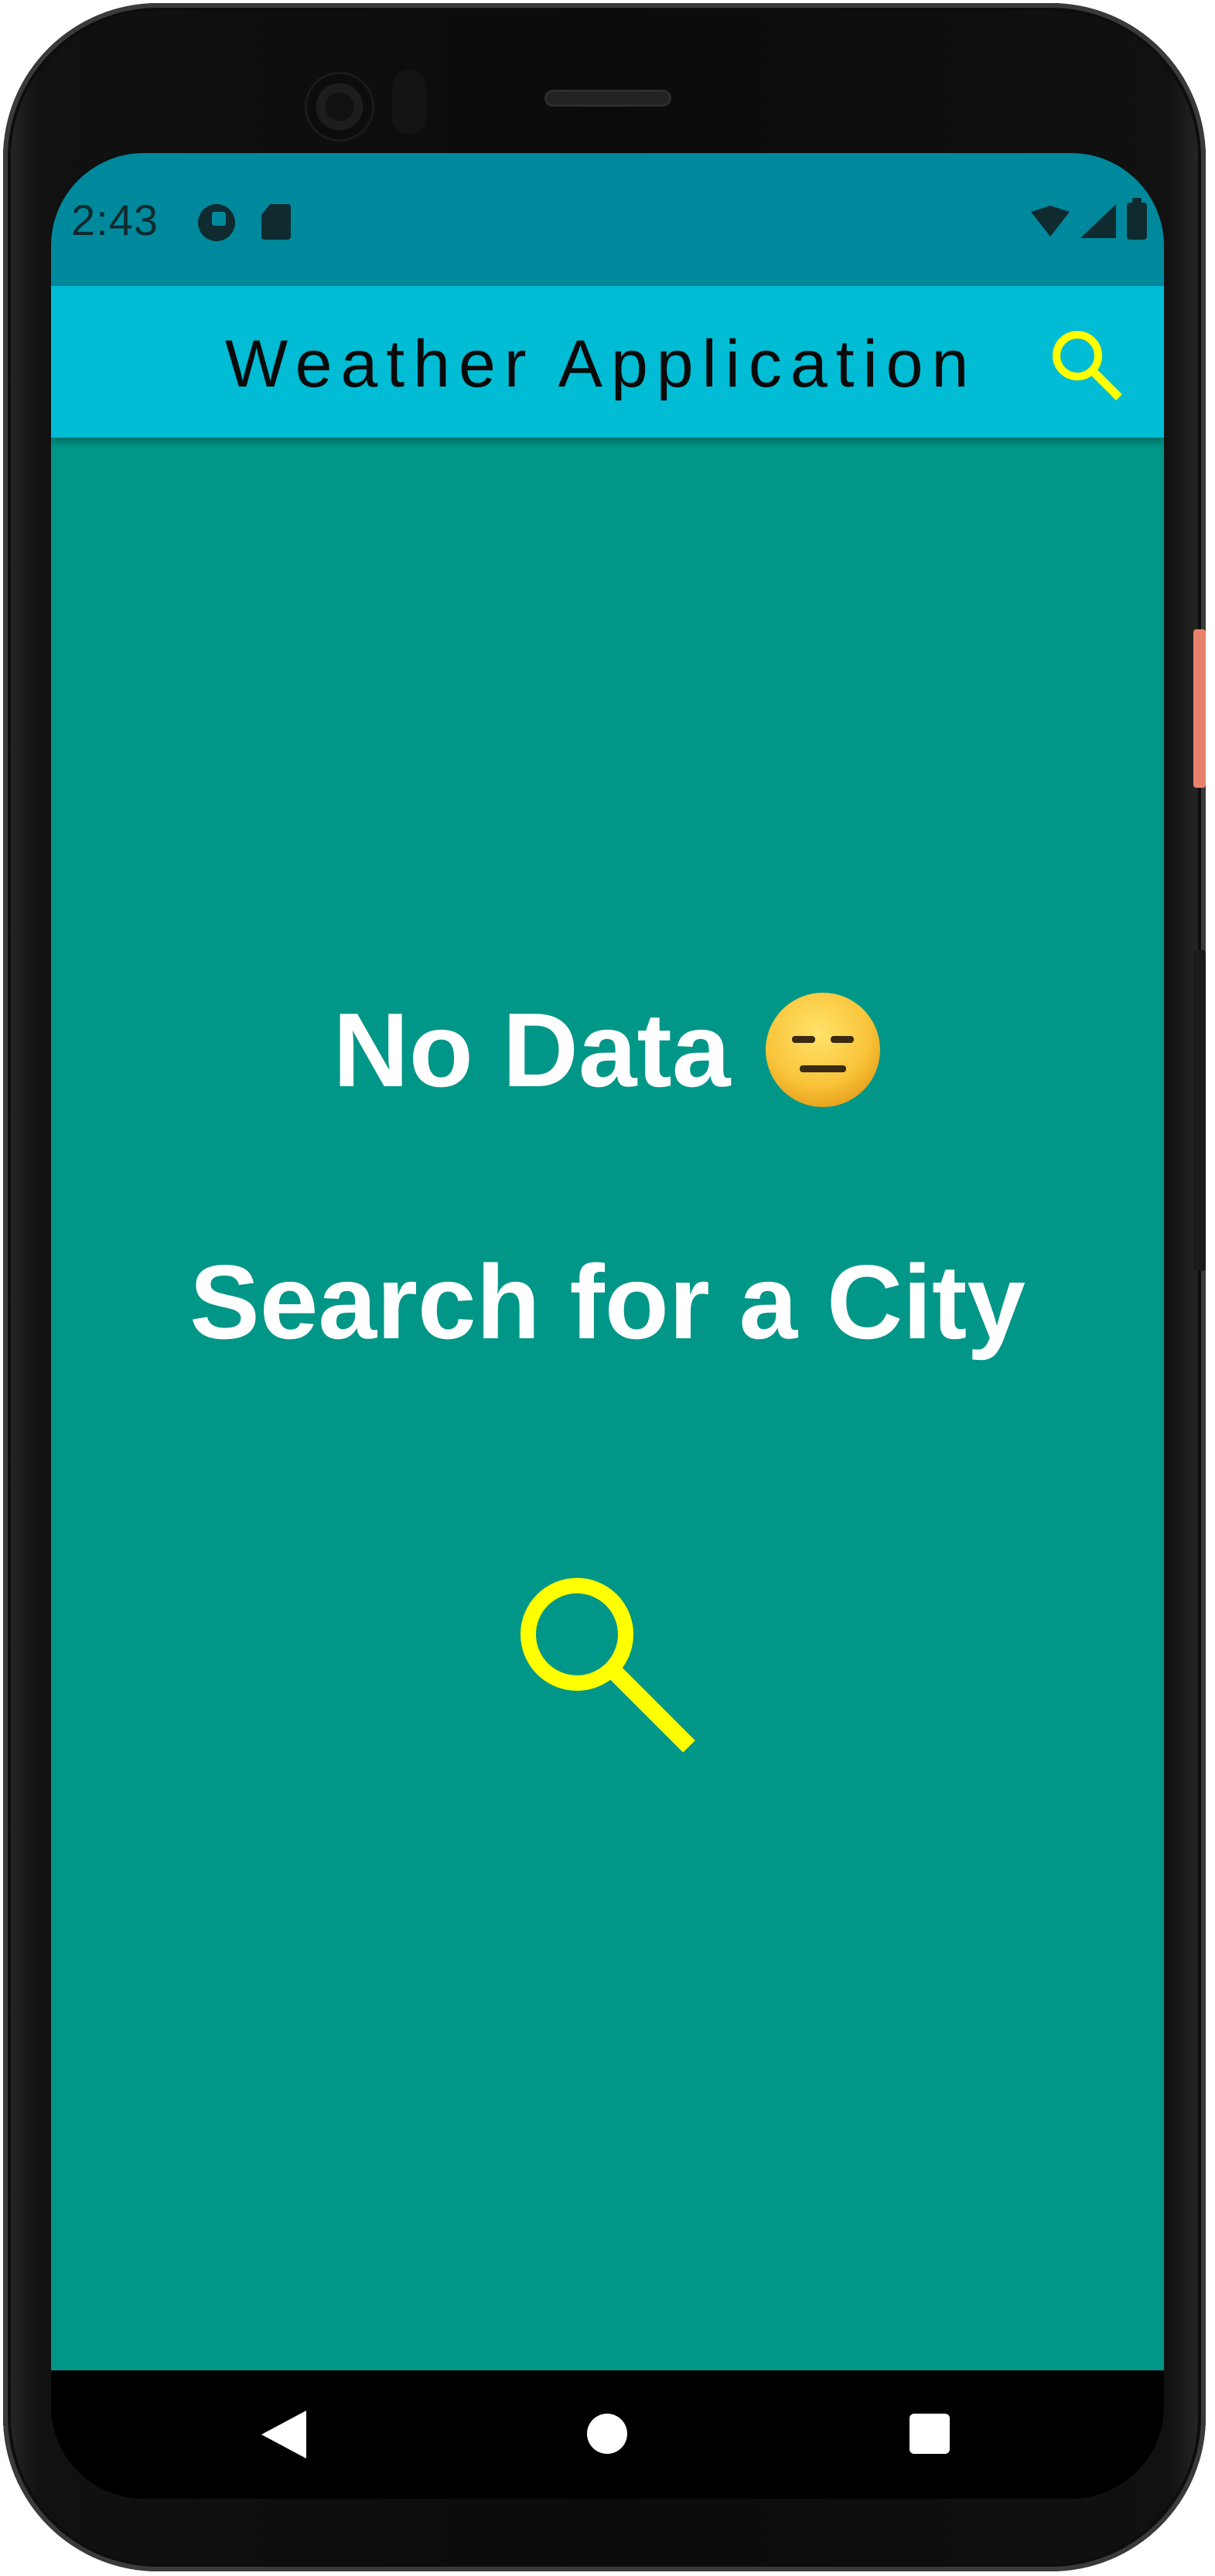  Describe the element at coordinates (1199, 708) in the screenshot. I see `power-button` at that location.